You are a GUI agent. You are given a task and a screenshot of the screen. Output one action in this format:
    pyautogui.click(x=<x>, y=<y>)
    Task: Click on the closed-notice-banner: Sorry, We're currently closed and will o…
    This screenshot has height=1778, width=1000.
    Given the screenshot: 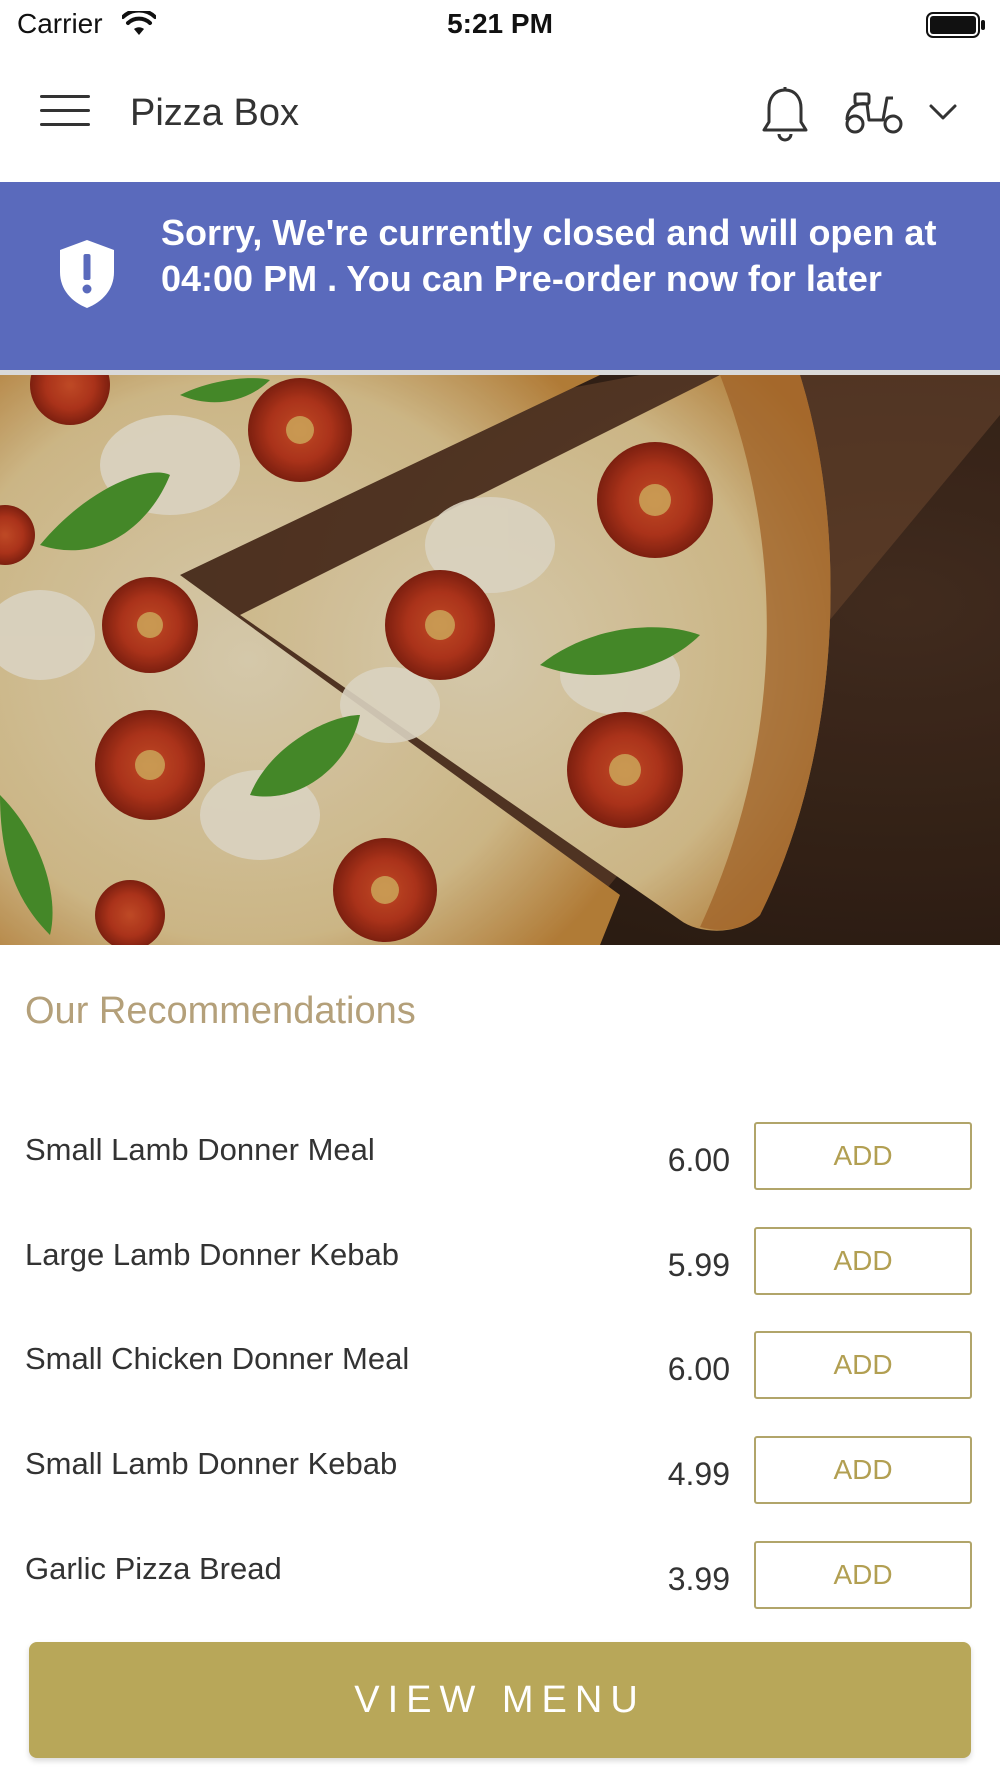 What is the action you would take?
    pyautogui.click(x=500, y=278)
    